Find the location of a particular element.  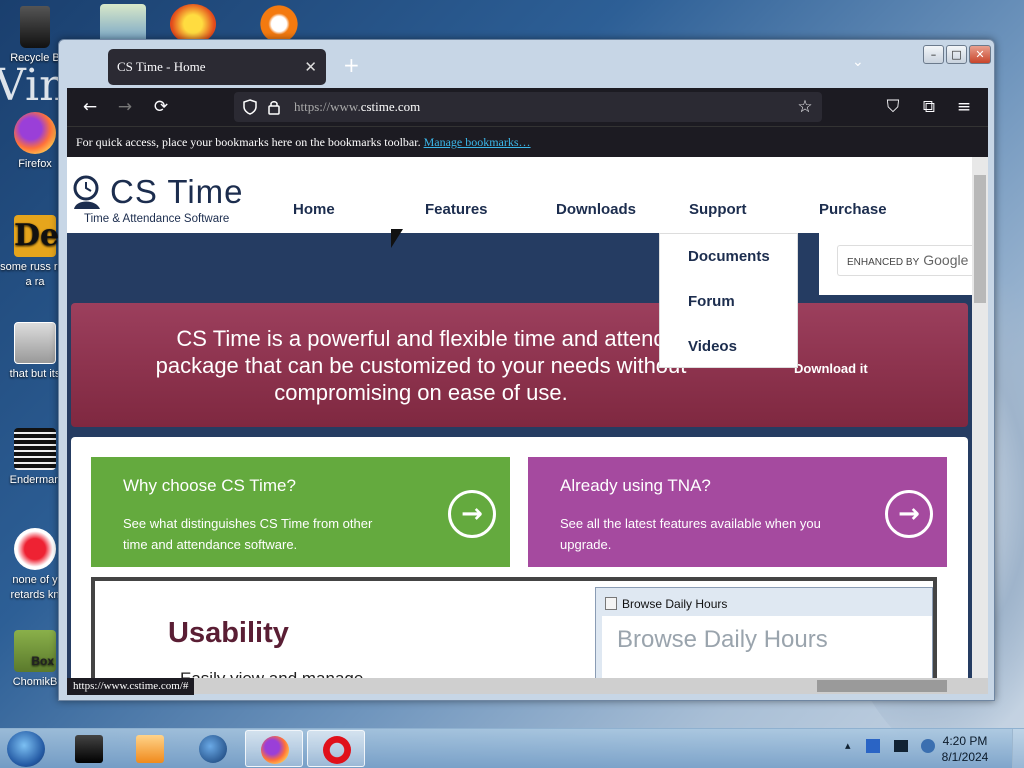

menu-support: Support is located at coordinates (718, 209).